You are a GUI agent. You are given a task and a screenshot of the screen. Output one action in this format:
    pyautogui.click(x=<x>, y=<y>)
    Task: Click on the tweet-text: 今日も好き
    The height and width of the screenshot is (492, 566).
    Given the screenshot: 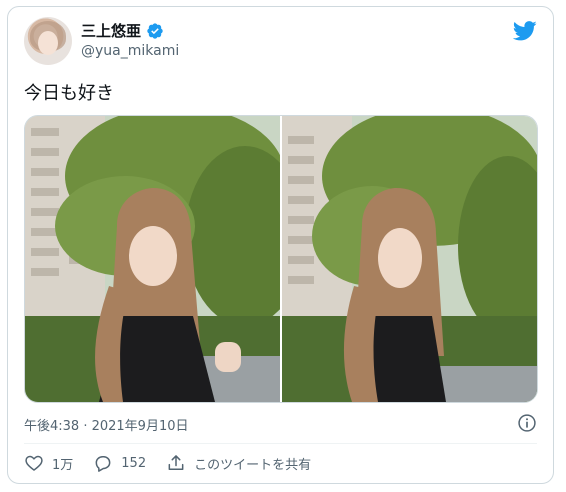 What is the action you would take?
    pyautogui.click(x=69, y=93)
    